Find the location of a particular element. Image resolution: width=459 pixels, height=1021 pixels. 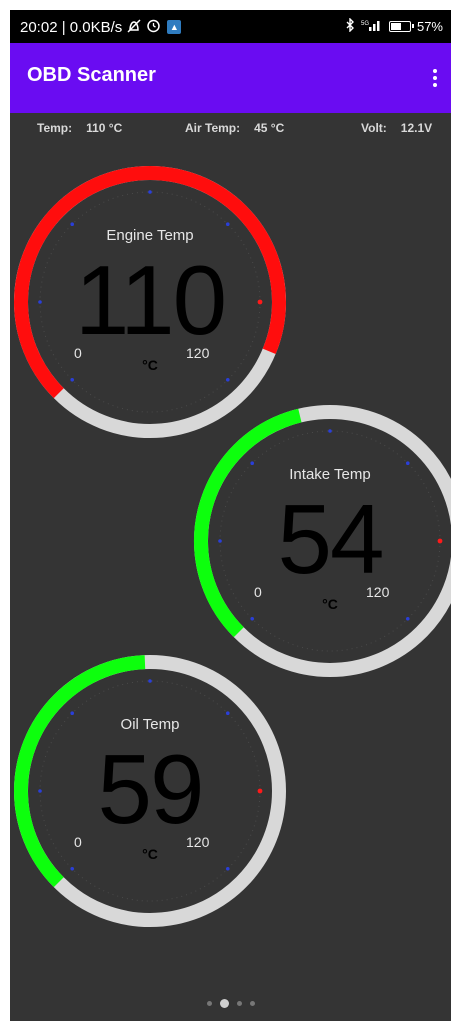

more-vert-icon is located at coordinates (435, 78).